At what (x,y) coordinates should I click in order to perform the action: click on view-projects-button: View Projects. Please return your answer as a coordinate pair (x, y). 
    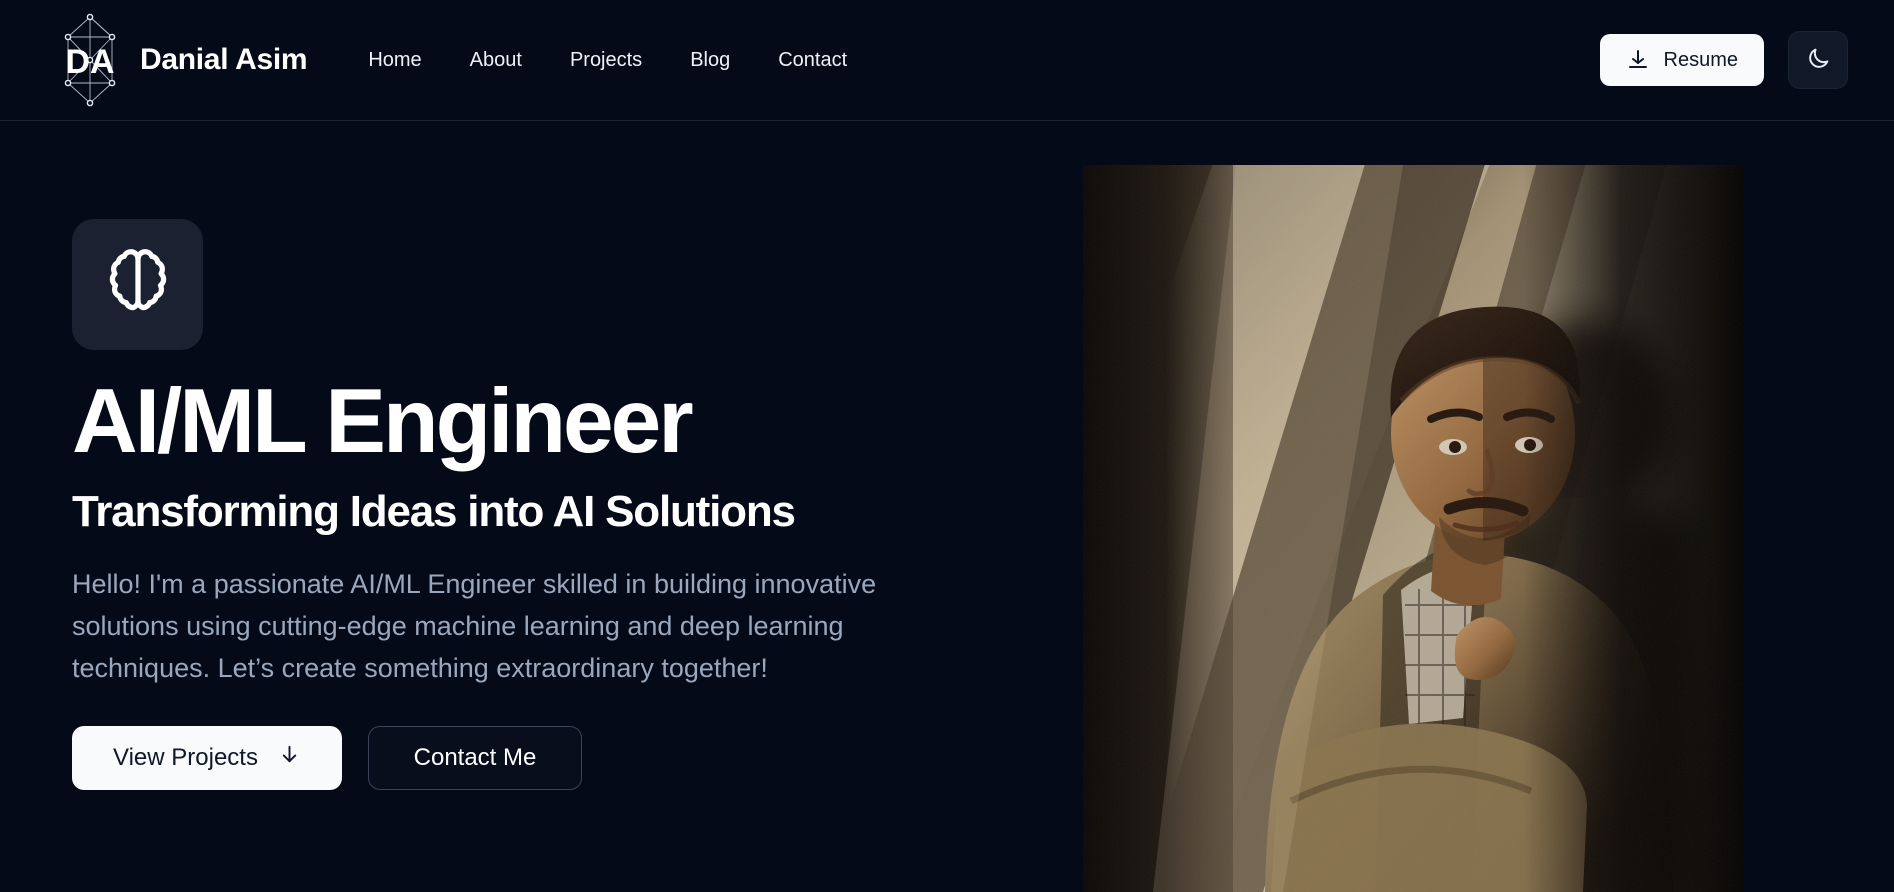
    Looking at the image, I should click on (207, 757).